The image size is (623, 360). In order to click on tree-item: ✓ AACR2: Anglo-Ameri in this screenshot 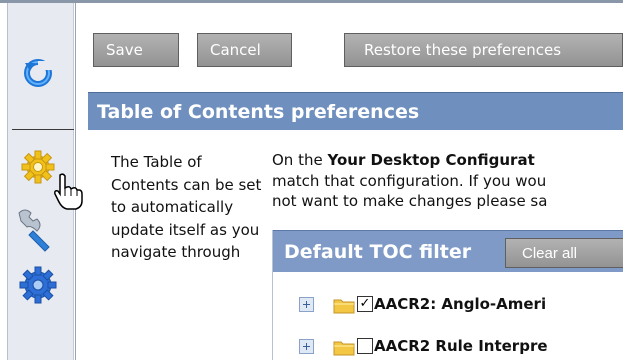, I will do `click(448, 305)`.